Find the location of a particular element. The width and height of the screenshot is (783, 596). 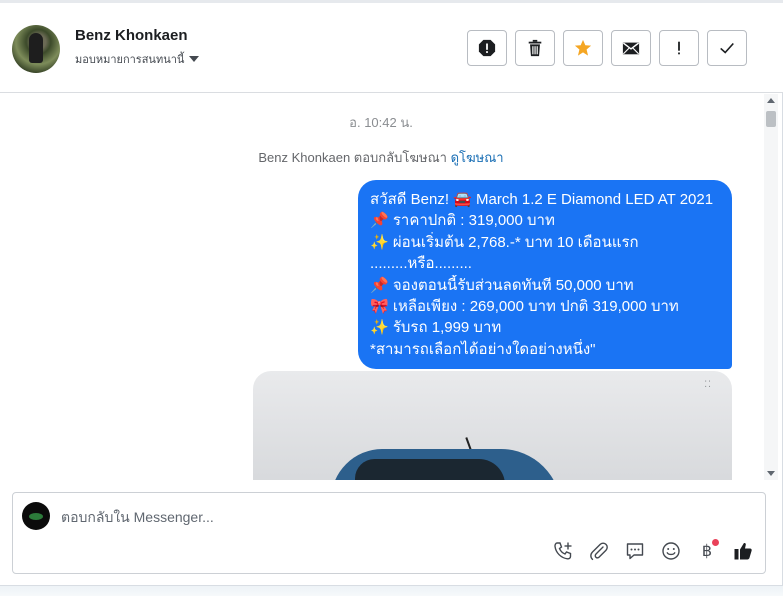

composer-toolbar: ฿ is located at coordinates (653, 551).